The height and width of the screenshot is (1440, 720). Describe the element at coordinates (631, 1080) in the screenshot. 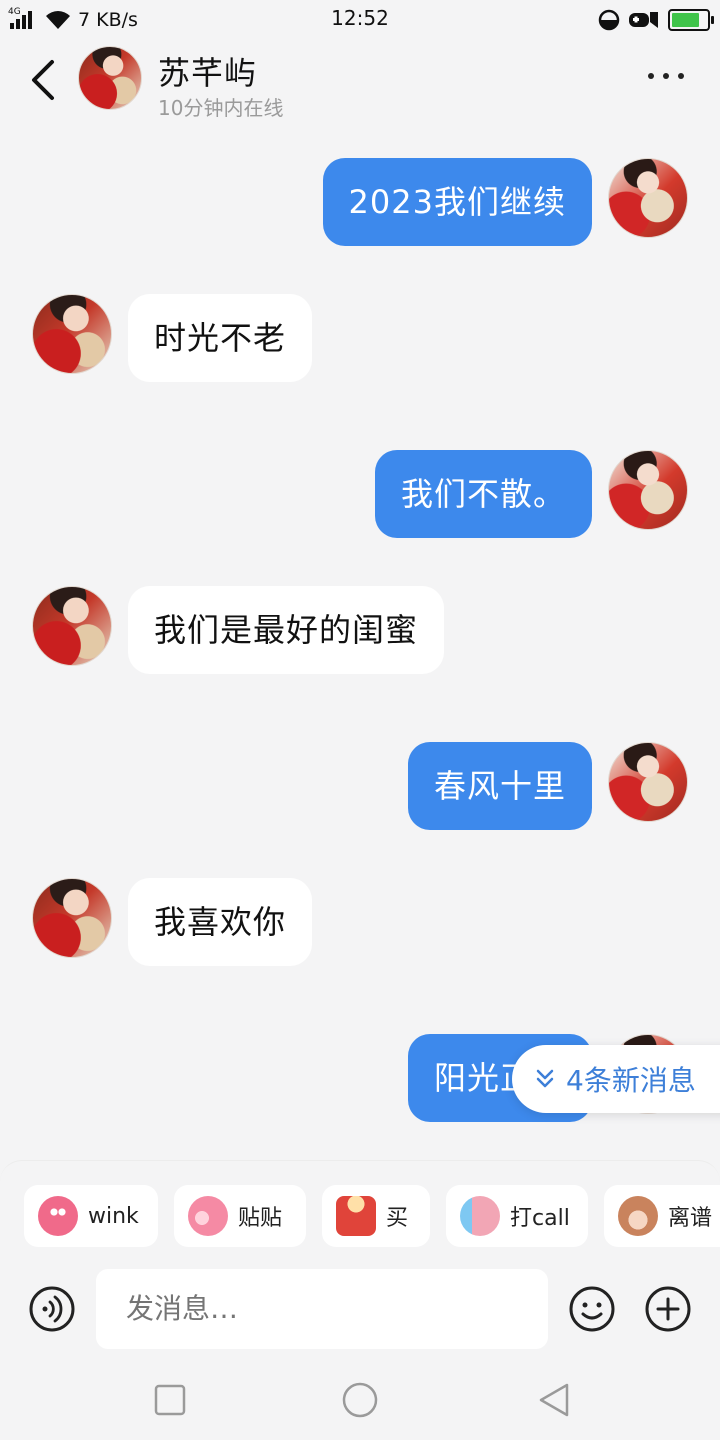

I see `new-messages-label: 4条新消息` at that location.